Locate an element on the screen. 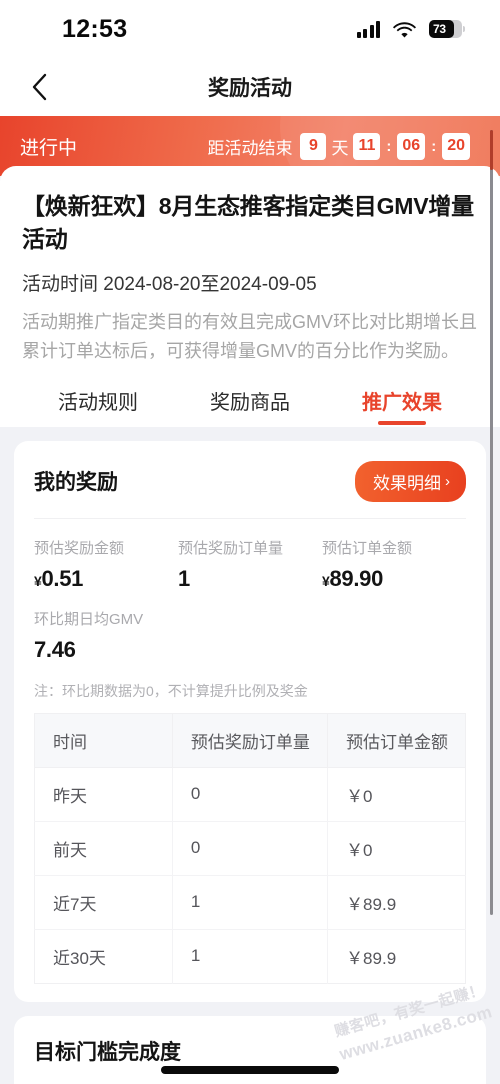 This screenshot has width=500, height=1084. stat-estimated-reward-amount: 预估奖励金额 ¥0.51 is located at coordinates (106, 564).